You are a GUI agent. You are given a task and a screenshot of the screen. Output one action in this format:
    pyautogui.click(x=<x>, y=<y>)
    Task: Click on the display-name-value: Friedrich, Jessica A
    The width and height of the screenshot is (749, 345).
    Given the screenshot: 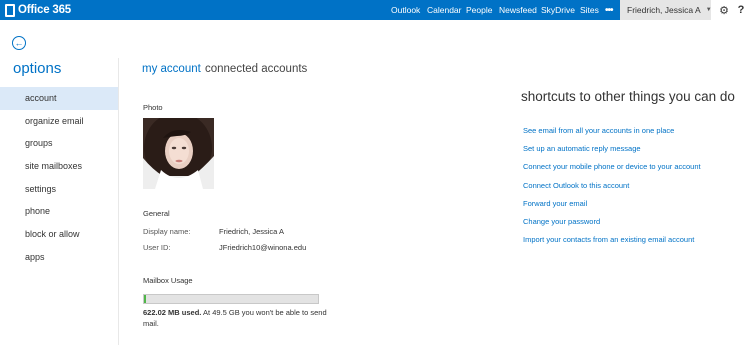 What is the action you would take?
    pyautogui.click(x=252, y=231)
    